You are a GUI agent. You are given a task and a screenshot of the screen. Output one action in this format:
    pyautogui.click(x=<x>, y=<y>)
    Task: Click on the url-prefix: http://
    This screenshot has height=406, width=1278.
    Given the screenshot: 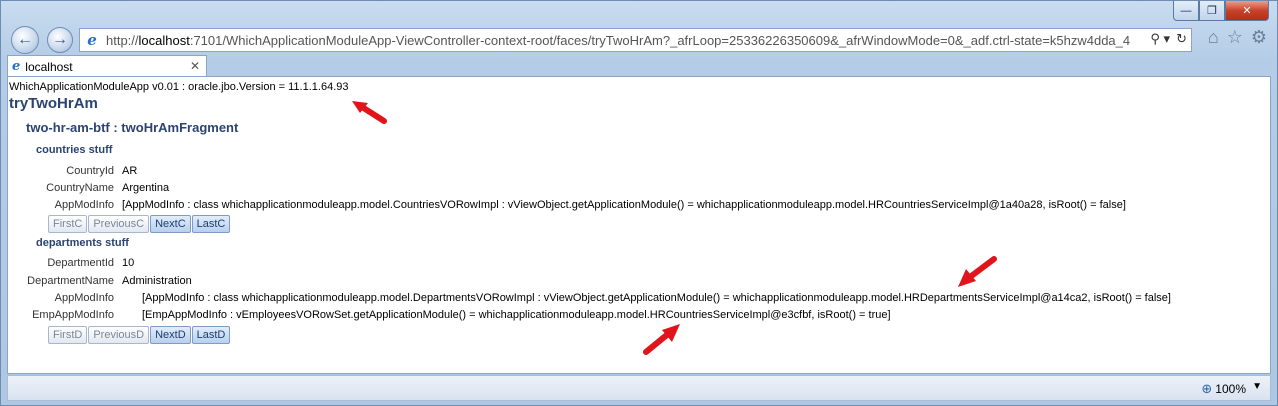 What is the action you would take?
    pyautogui.click(x=122, y=40)
    